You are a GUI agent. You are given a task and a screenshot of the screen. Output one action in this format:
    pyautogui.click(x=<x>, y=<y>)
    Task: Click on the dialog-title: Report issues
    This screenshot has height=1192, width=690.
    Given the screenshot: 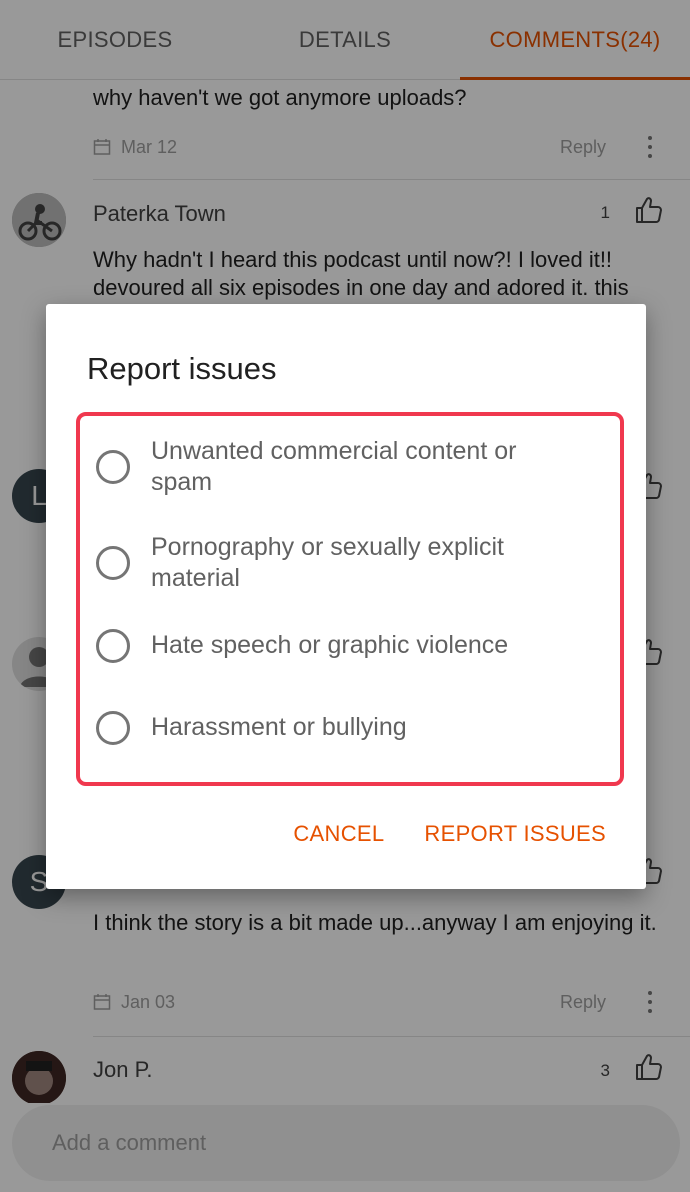 What is the action you would take?
    pyautogui.click(x=182, y=368)
    